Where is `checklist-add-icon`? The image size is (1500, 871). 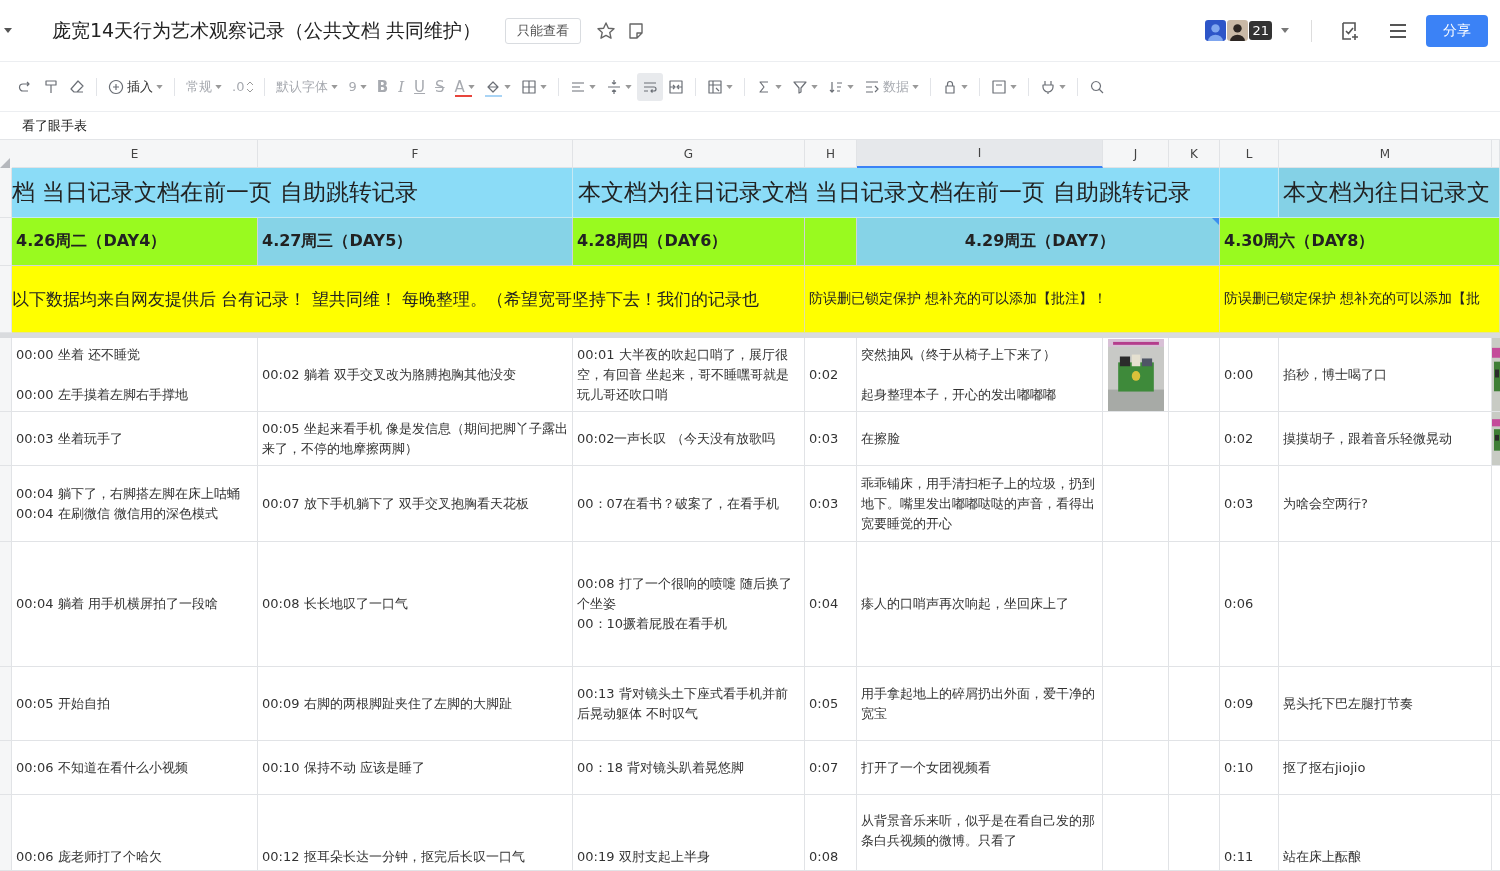
checklist-add-icon is located at coordinates (1350, 30).